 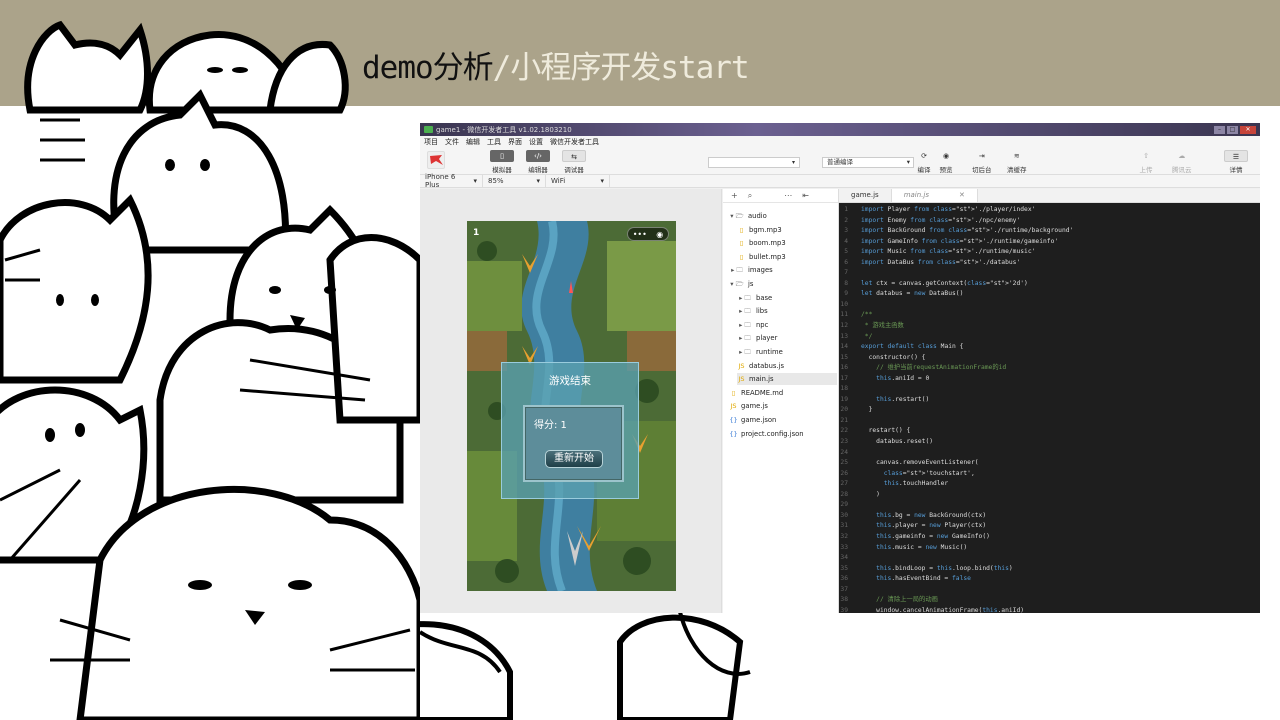 I want to click on zoom-select: 85% ▾, so click(x=514, y=181).